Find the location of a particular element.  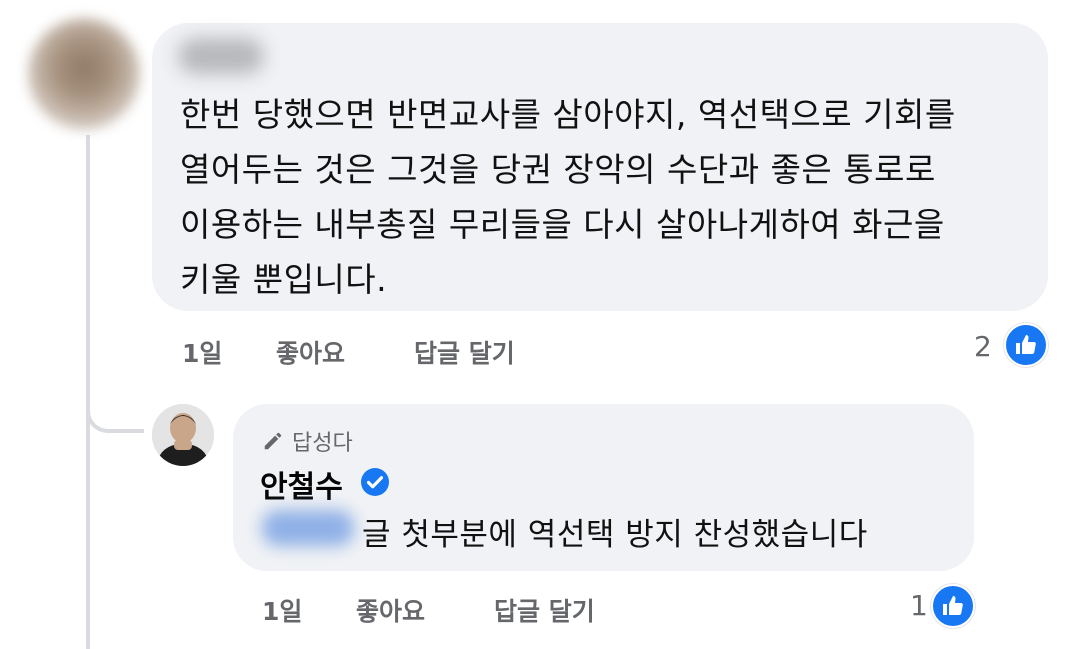

author-badge-label: 답성다 is located at coordinates (322, 443).